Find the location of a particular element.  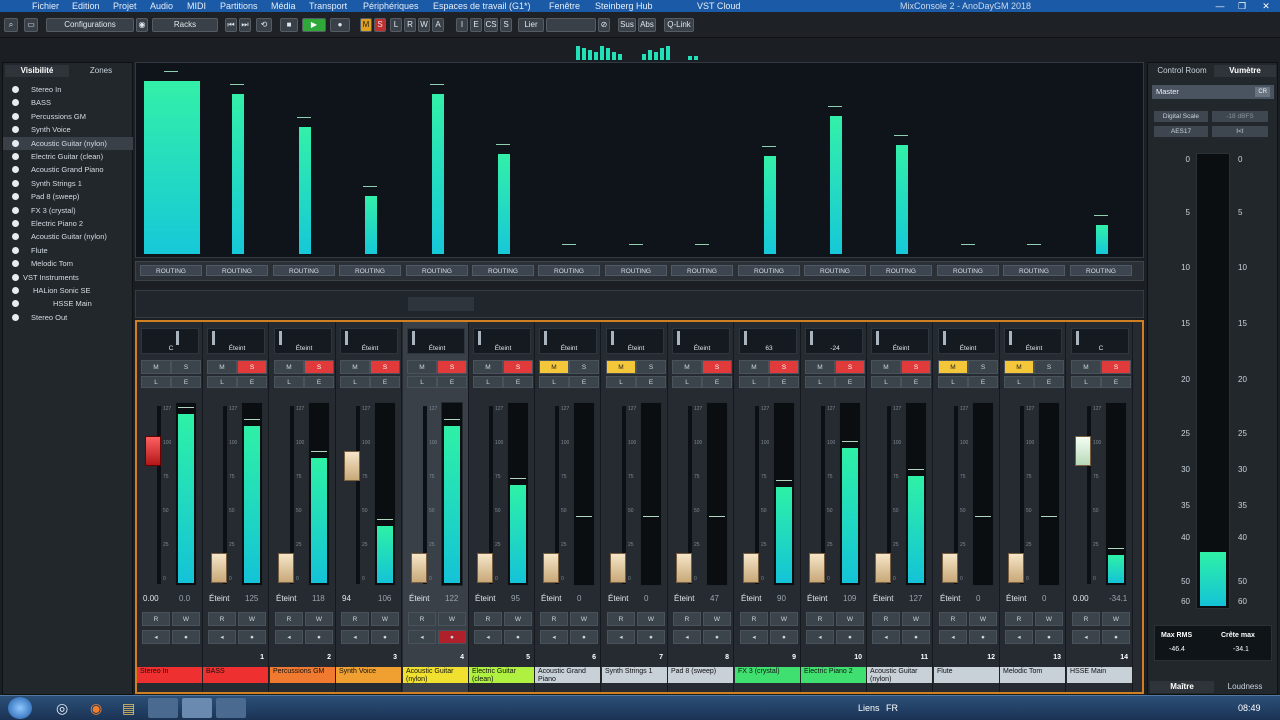

tab-loudness: Loudness is located at coordinates (1245, 687).